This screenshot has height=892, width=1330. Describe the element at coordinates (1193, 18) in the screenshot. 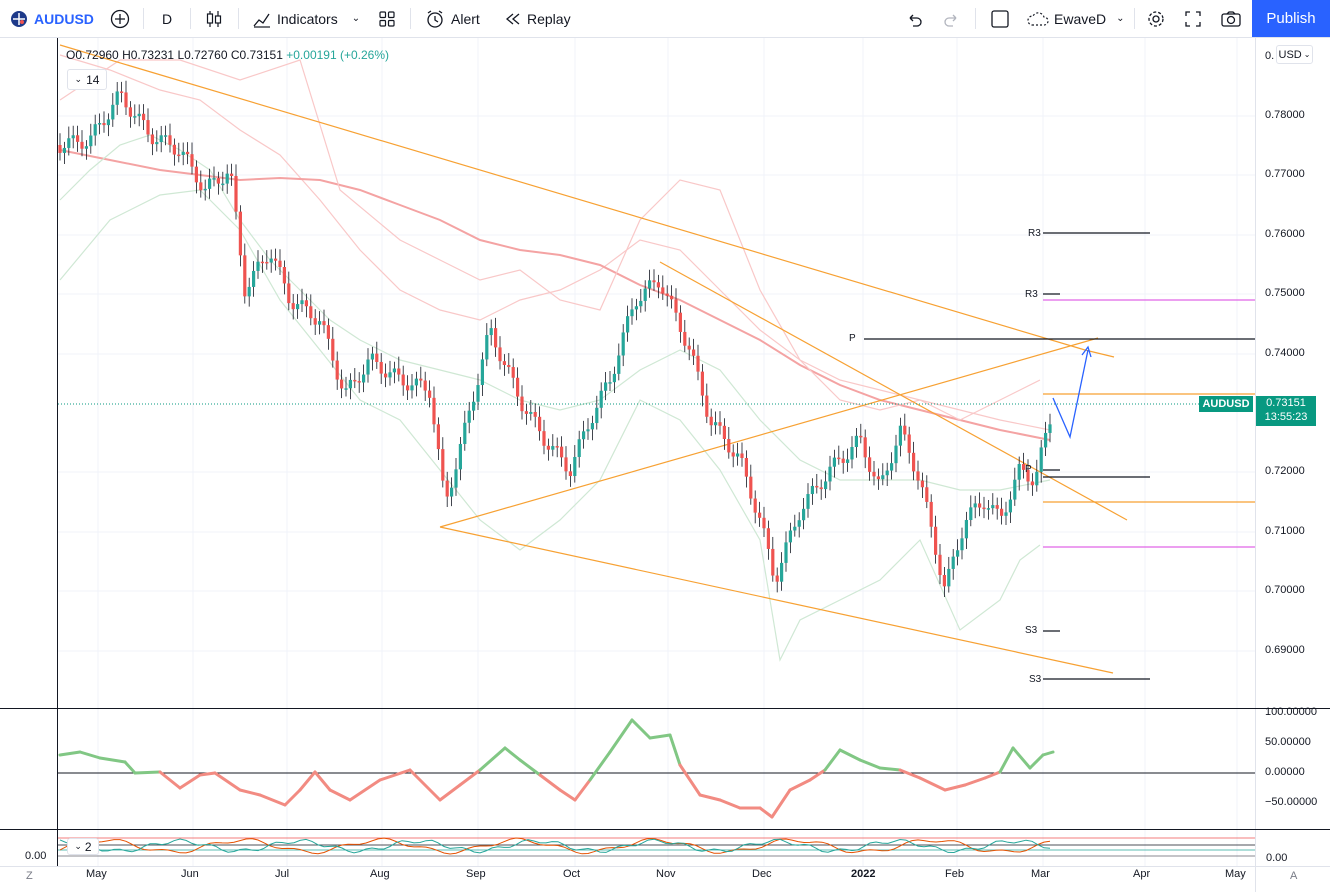

I see `fullscreen-button` at that location.